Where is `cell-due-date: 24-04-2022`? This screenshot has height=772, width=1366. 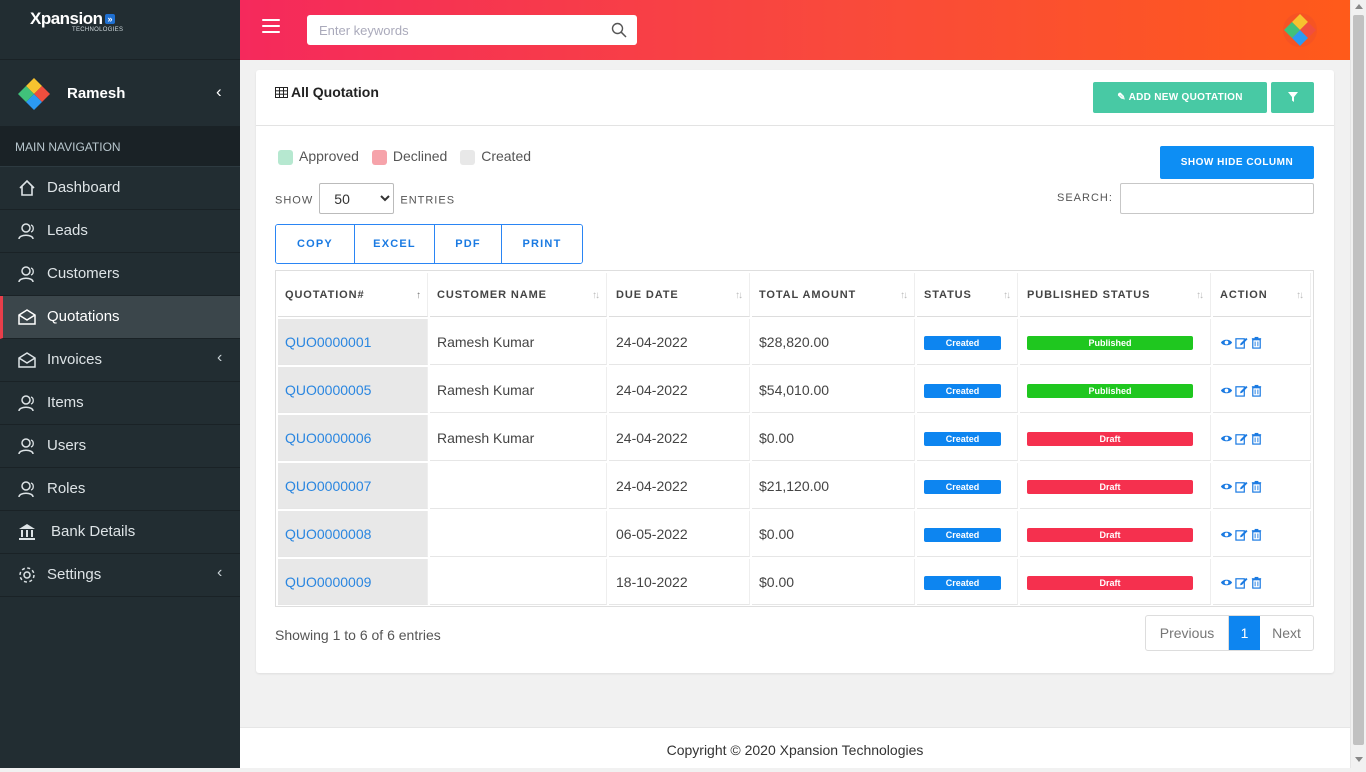 cell-due-date: 24-04-2022 is located at coordinates (679, 342).